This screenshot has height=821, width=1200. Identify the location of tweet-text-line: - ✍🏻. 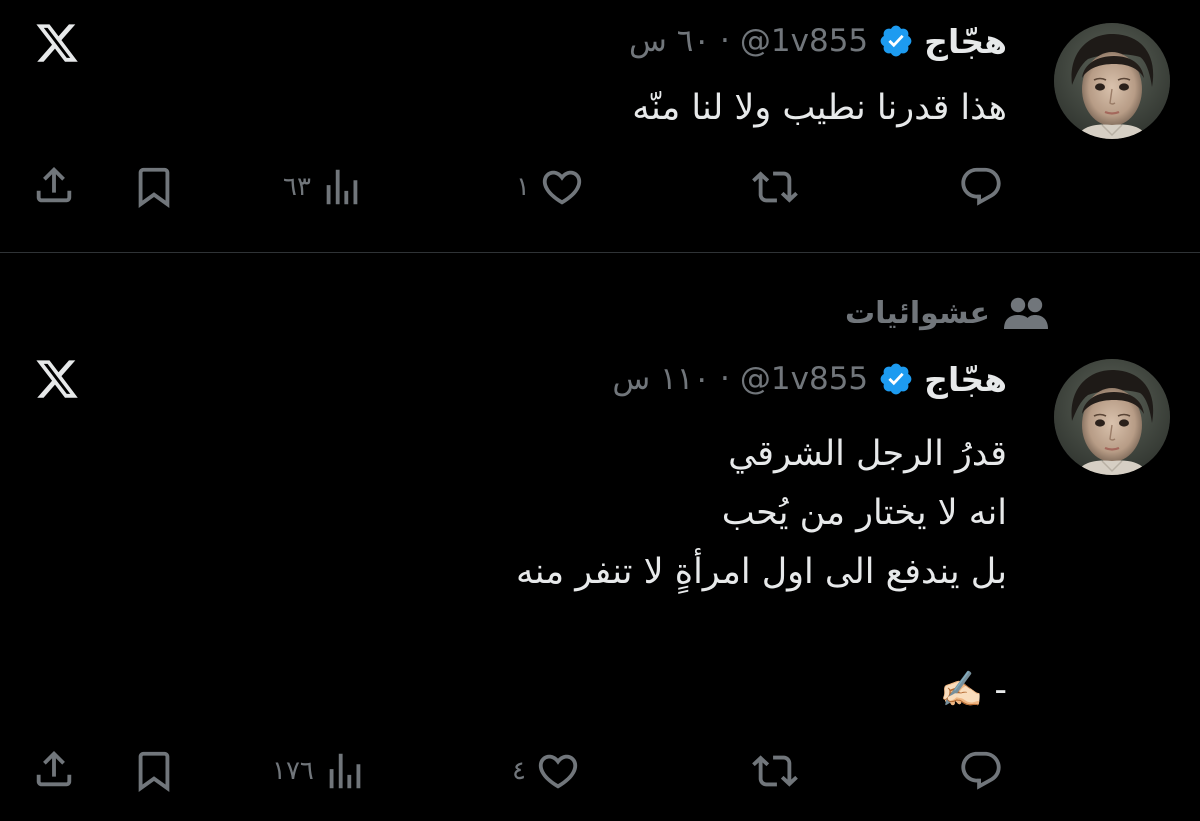
(973, 690).